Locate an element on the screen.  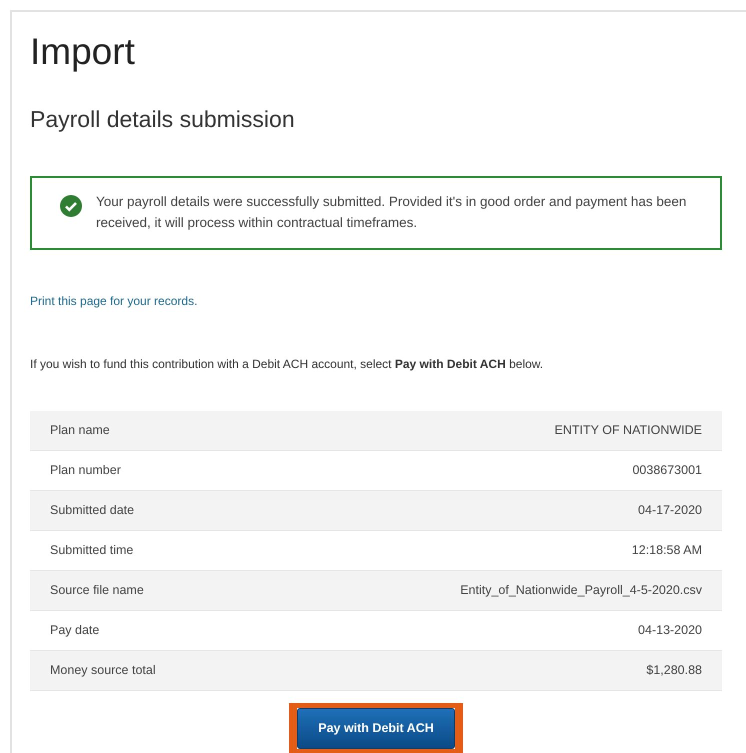
check-circle-icon is located at coordinates (71, 205).